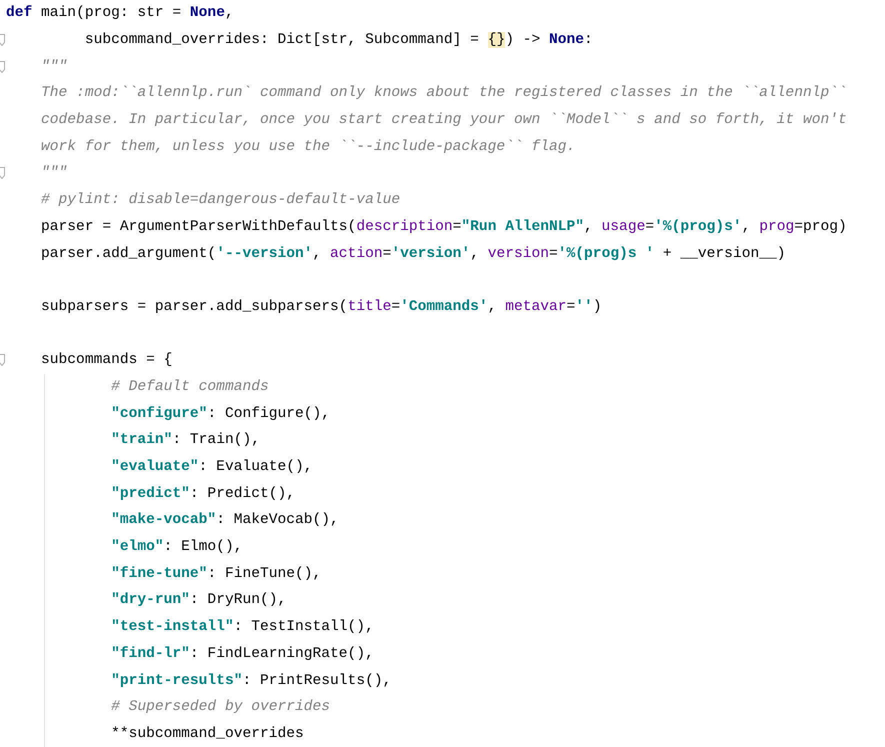 The image size is (885, 747). Describe the element at coordinates (120, 14) in the screenshot. I see `code-line: def main(prog: str = None,` at that location.